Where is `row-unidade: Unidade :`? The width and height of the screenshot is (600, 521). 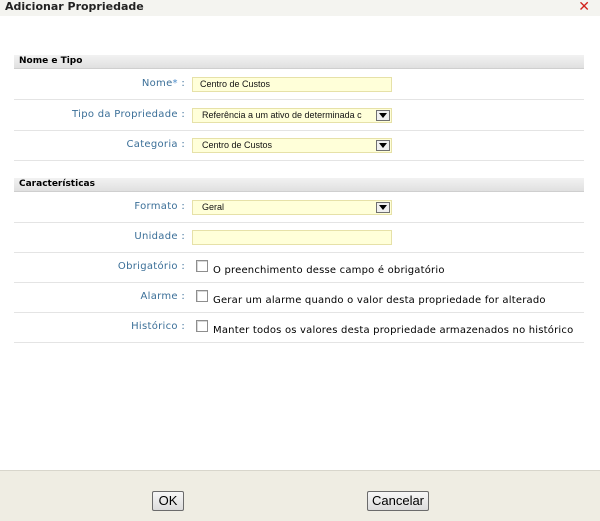
row-unidade: Unidade : is located at coordinates (299, 237).